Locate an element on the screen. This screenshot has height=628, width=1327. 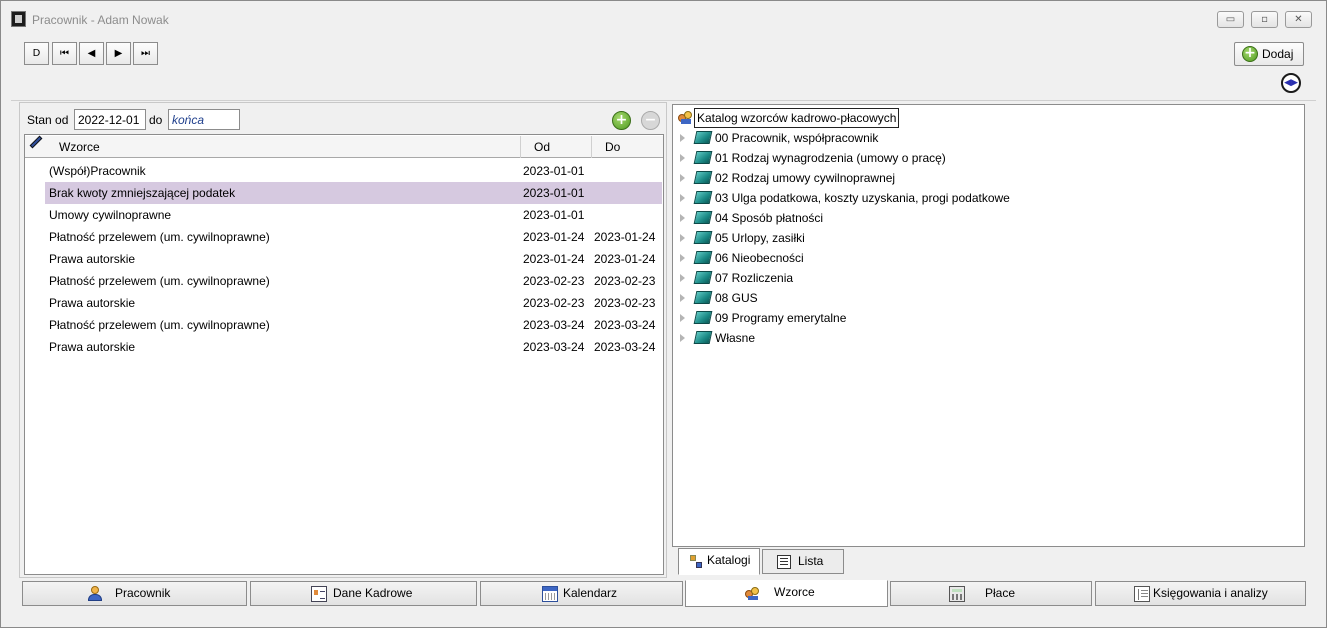
tree-view-icon is located at coordinates (696, 561).